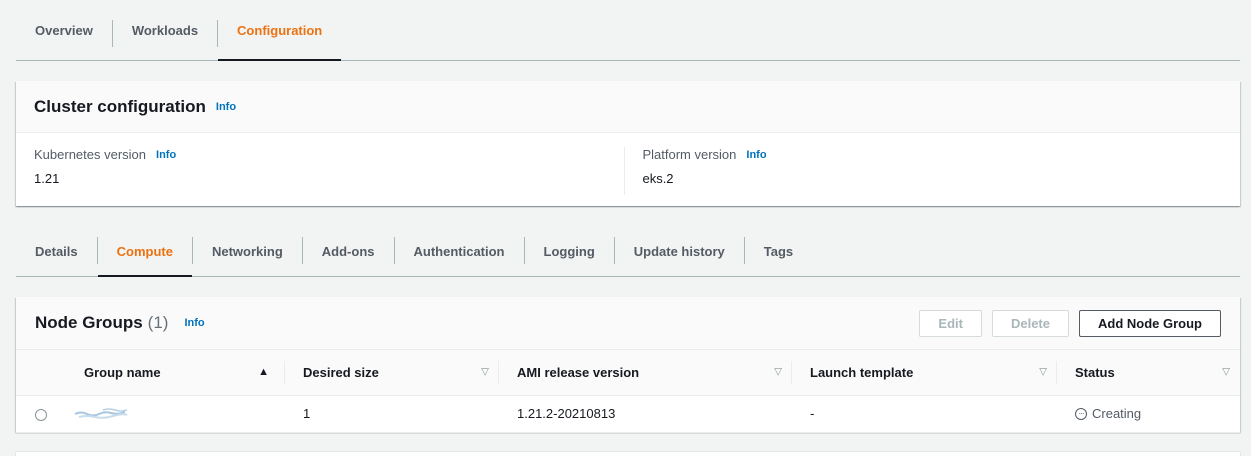 This screenshot has width=1251, height=456. I want to click on kubernetes-version-field: Kubernetes version Info 1.21, so click(332, 171).